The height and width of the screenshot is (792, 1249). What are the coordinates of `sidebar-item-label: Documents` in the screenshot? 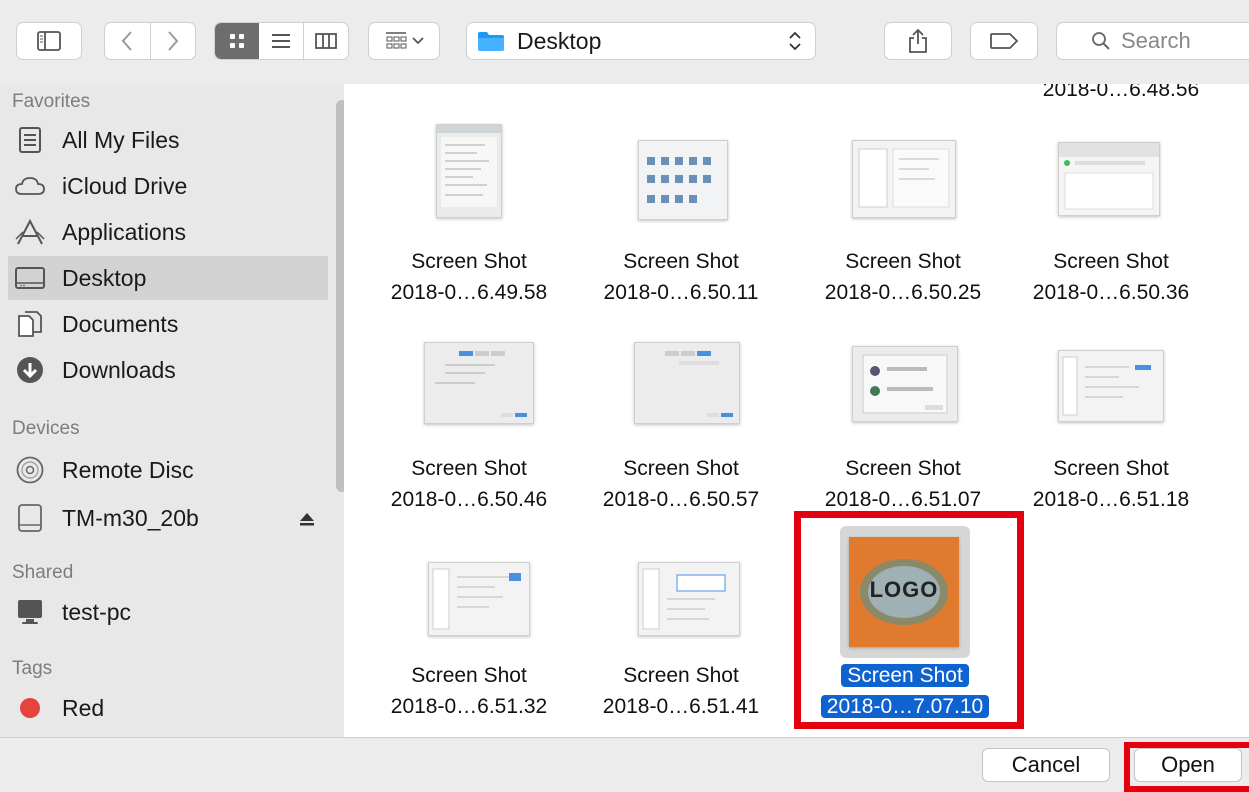 It's located at (120, 323).